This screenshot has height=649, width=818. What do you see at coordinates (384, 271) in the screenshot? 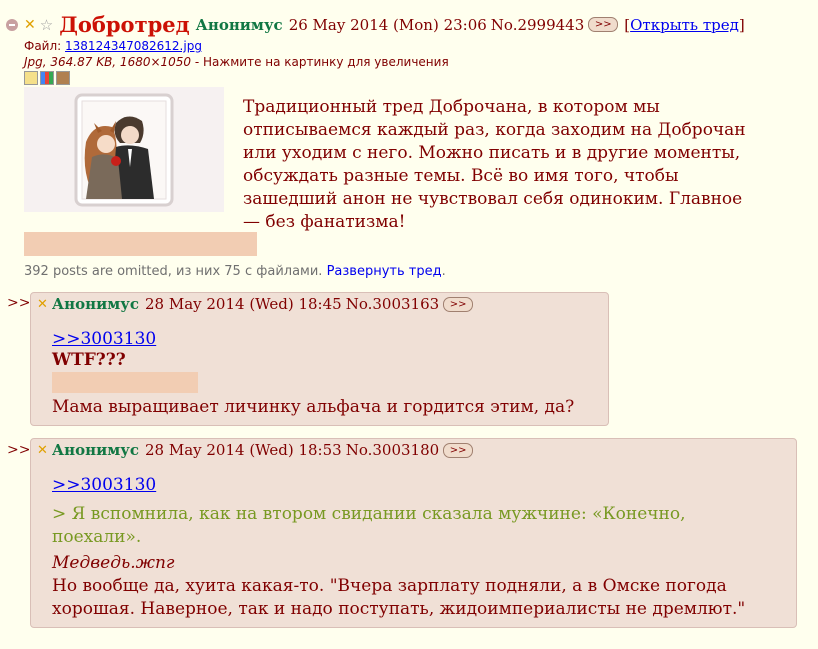
I see `expand-thread-link: Развернуть тред` at bounding box center [384, 271].